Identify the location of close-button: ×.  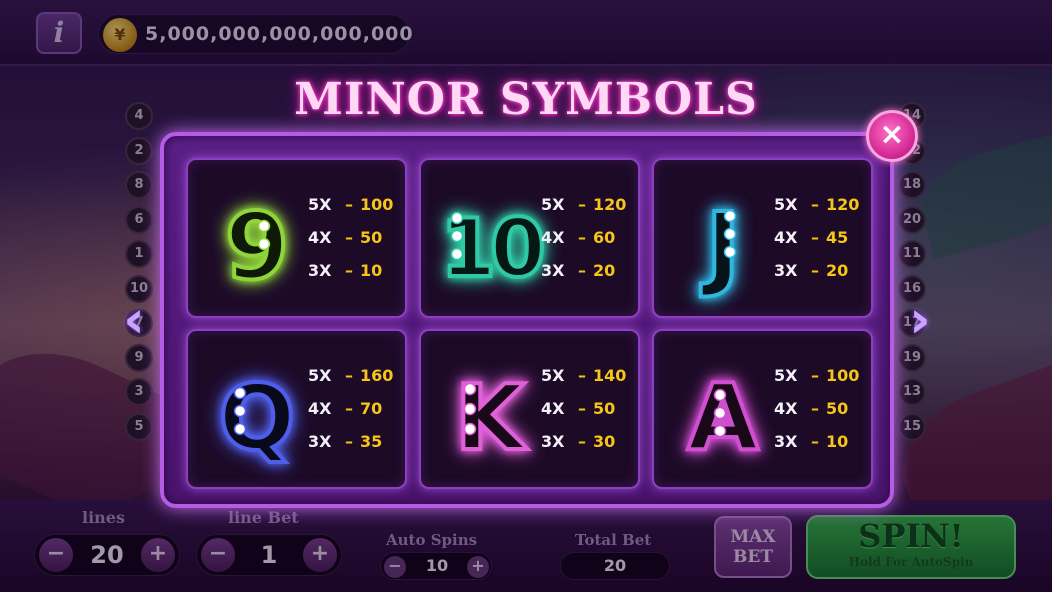
(892, 136).